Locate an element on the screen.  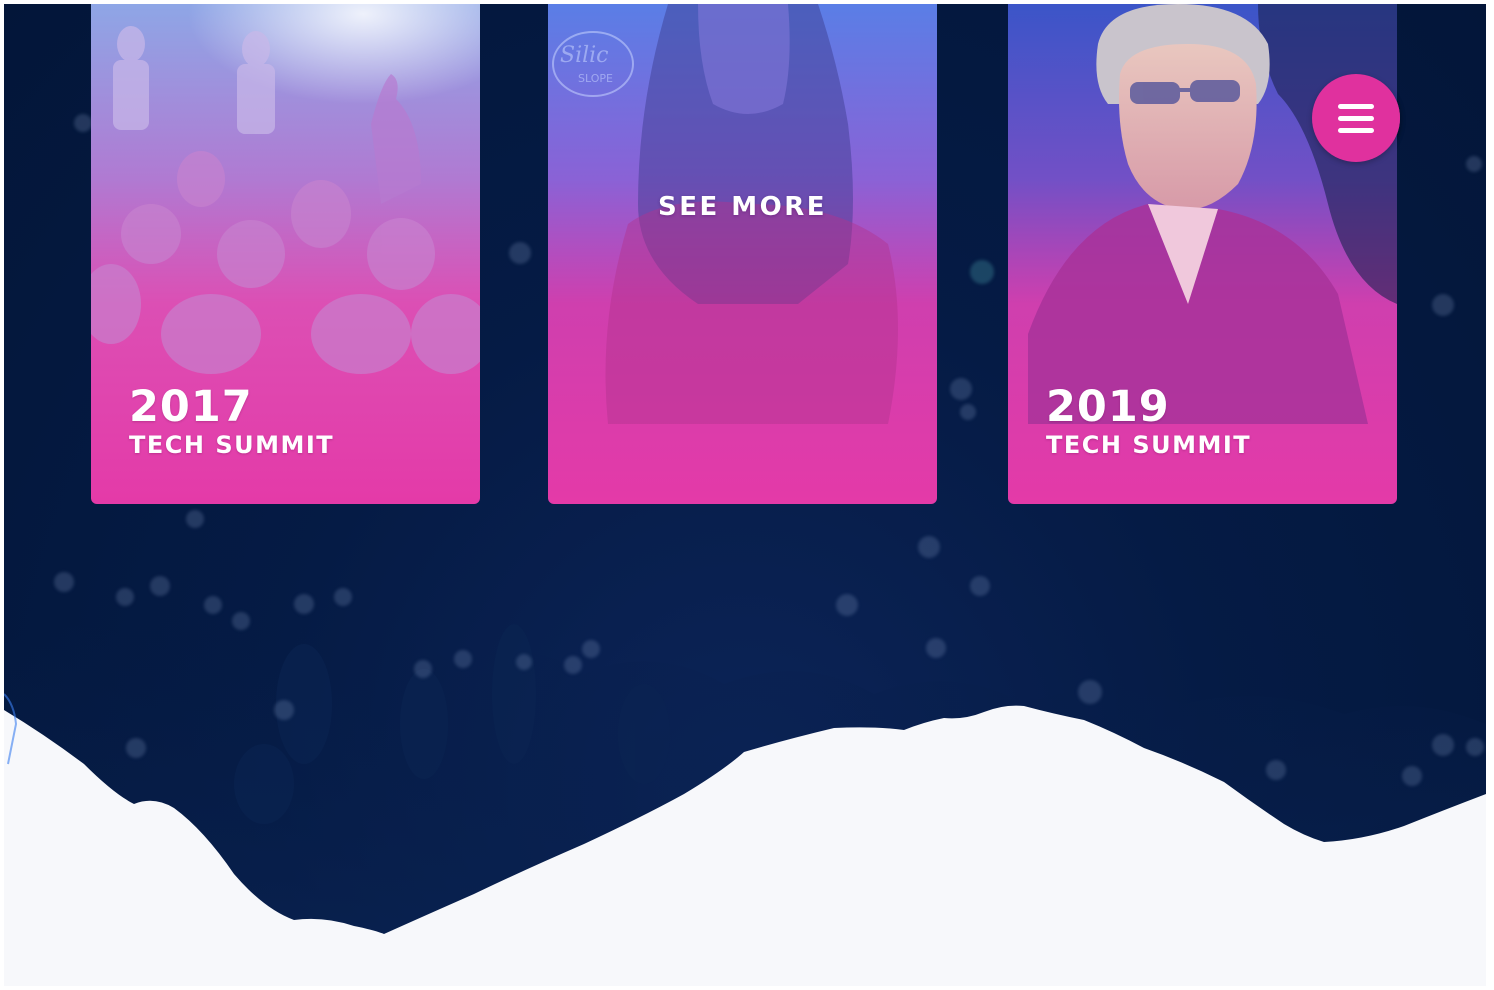
card-caption: 2019 TECH SUMMIT is located at coordinates (1148, 422).